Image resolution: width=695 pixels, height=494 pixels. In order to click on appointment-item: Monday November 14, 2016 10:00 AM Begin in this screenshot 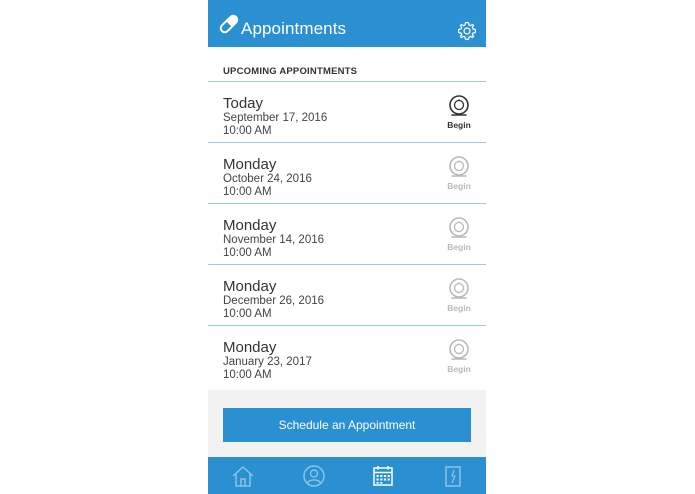, I will do `click(347, 234)`.